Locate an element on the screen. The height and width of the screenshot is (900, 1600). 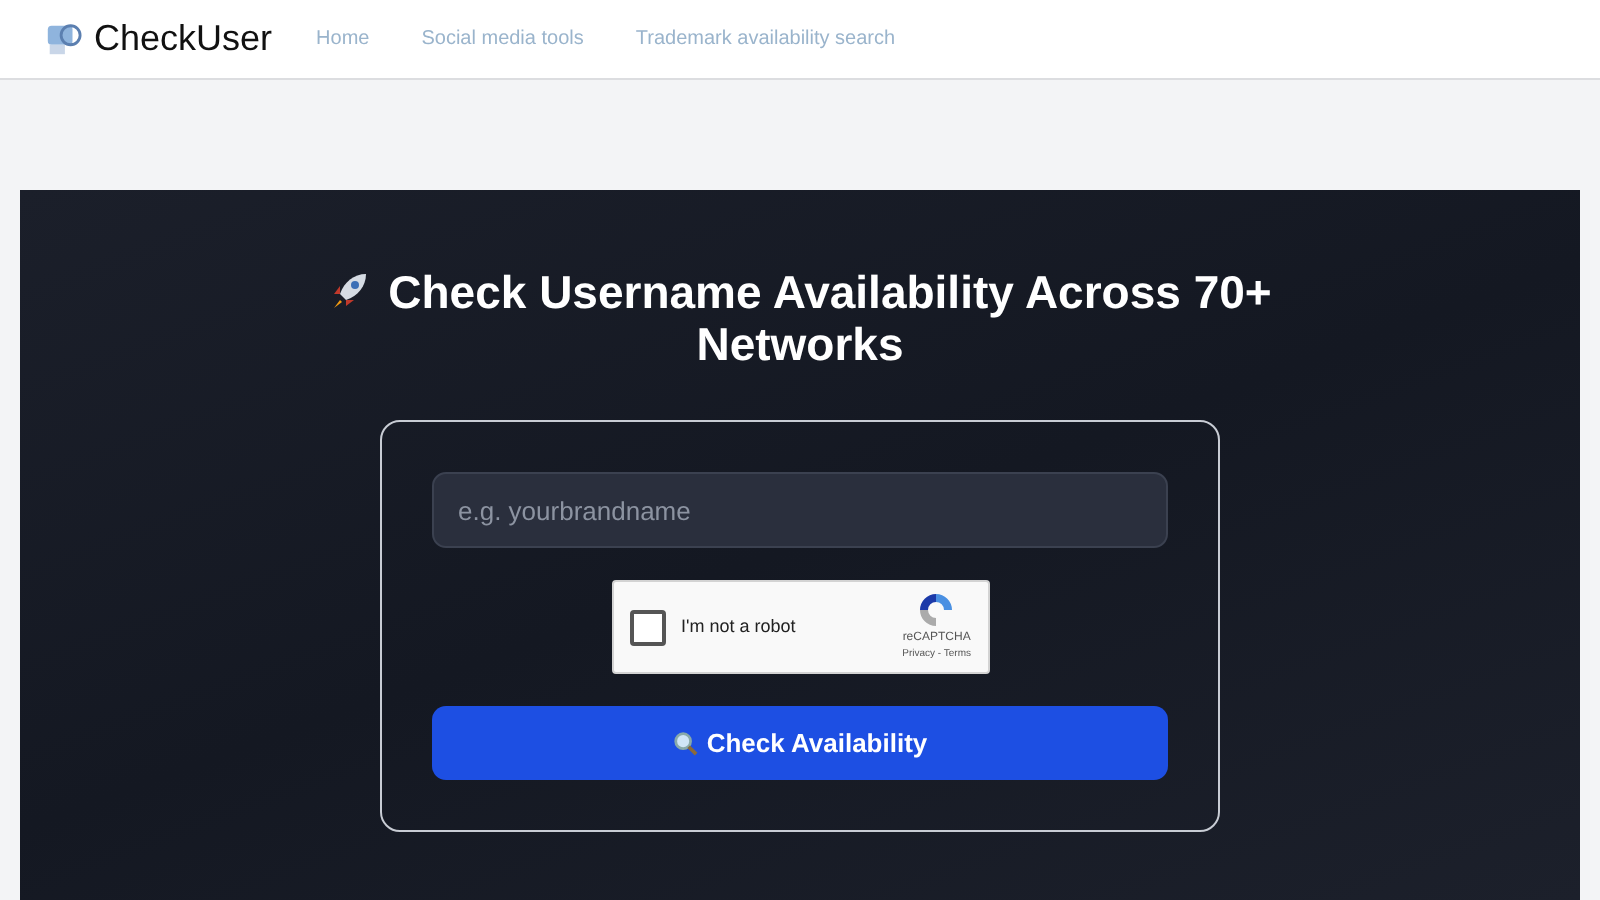
brand-name: CheckUser is located at coordinates (183, 39).